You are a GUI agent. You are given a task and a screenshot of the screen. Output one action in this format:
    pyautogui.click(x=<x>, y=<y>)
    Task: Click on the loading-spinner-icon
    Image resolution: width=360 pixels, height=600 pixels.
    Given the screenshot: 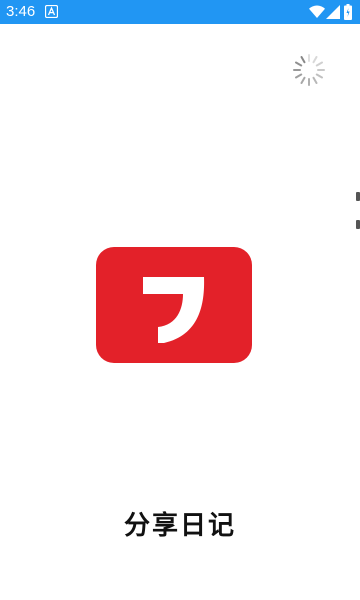 What is the action you would take?
    pyautogui.click(x=309, y=70)
    